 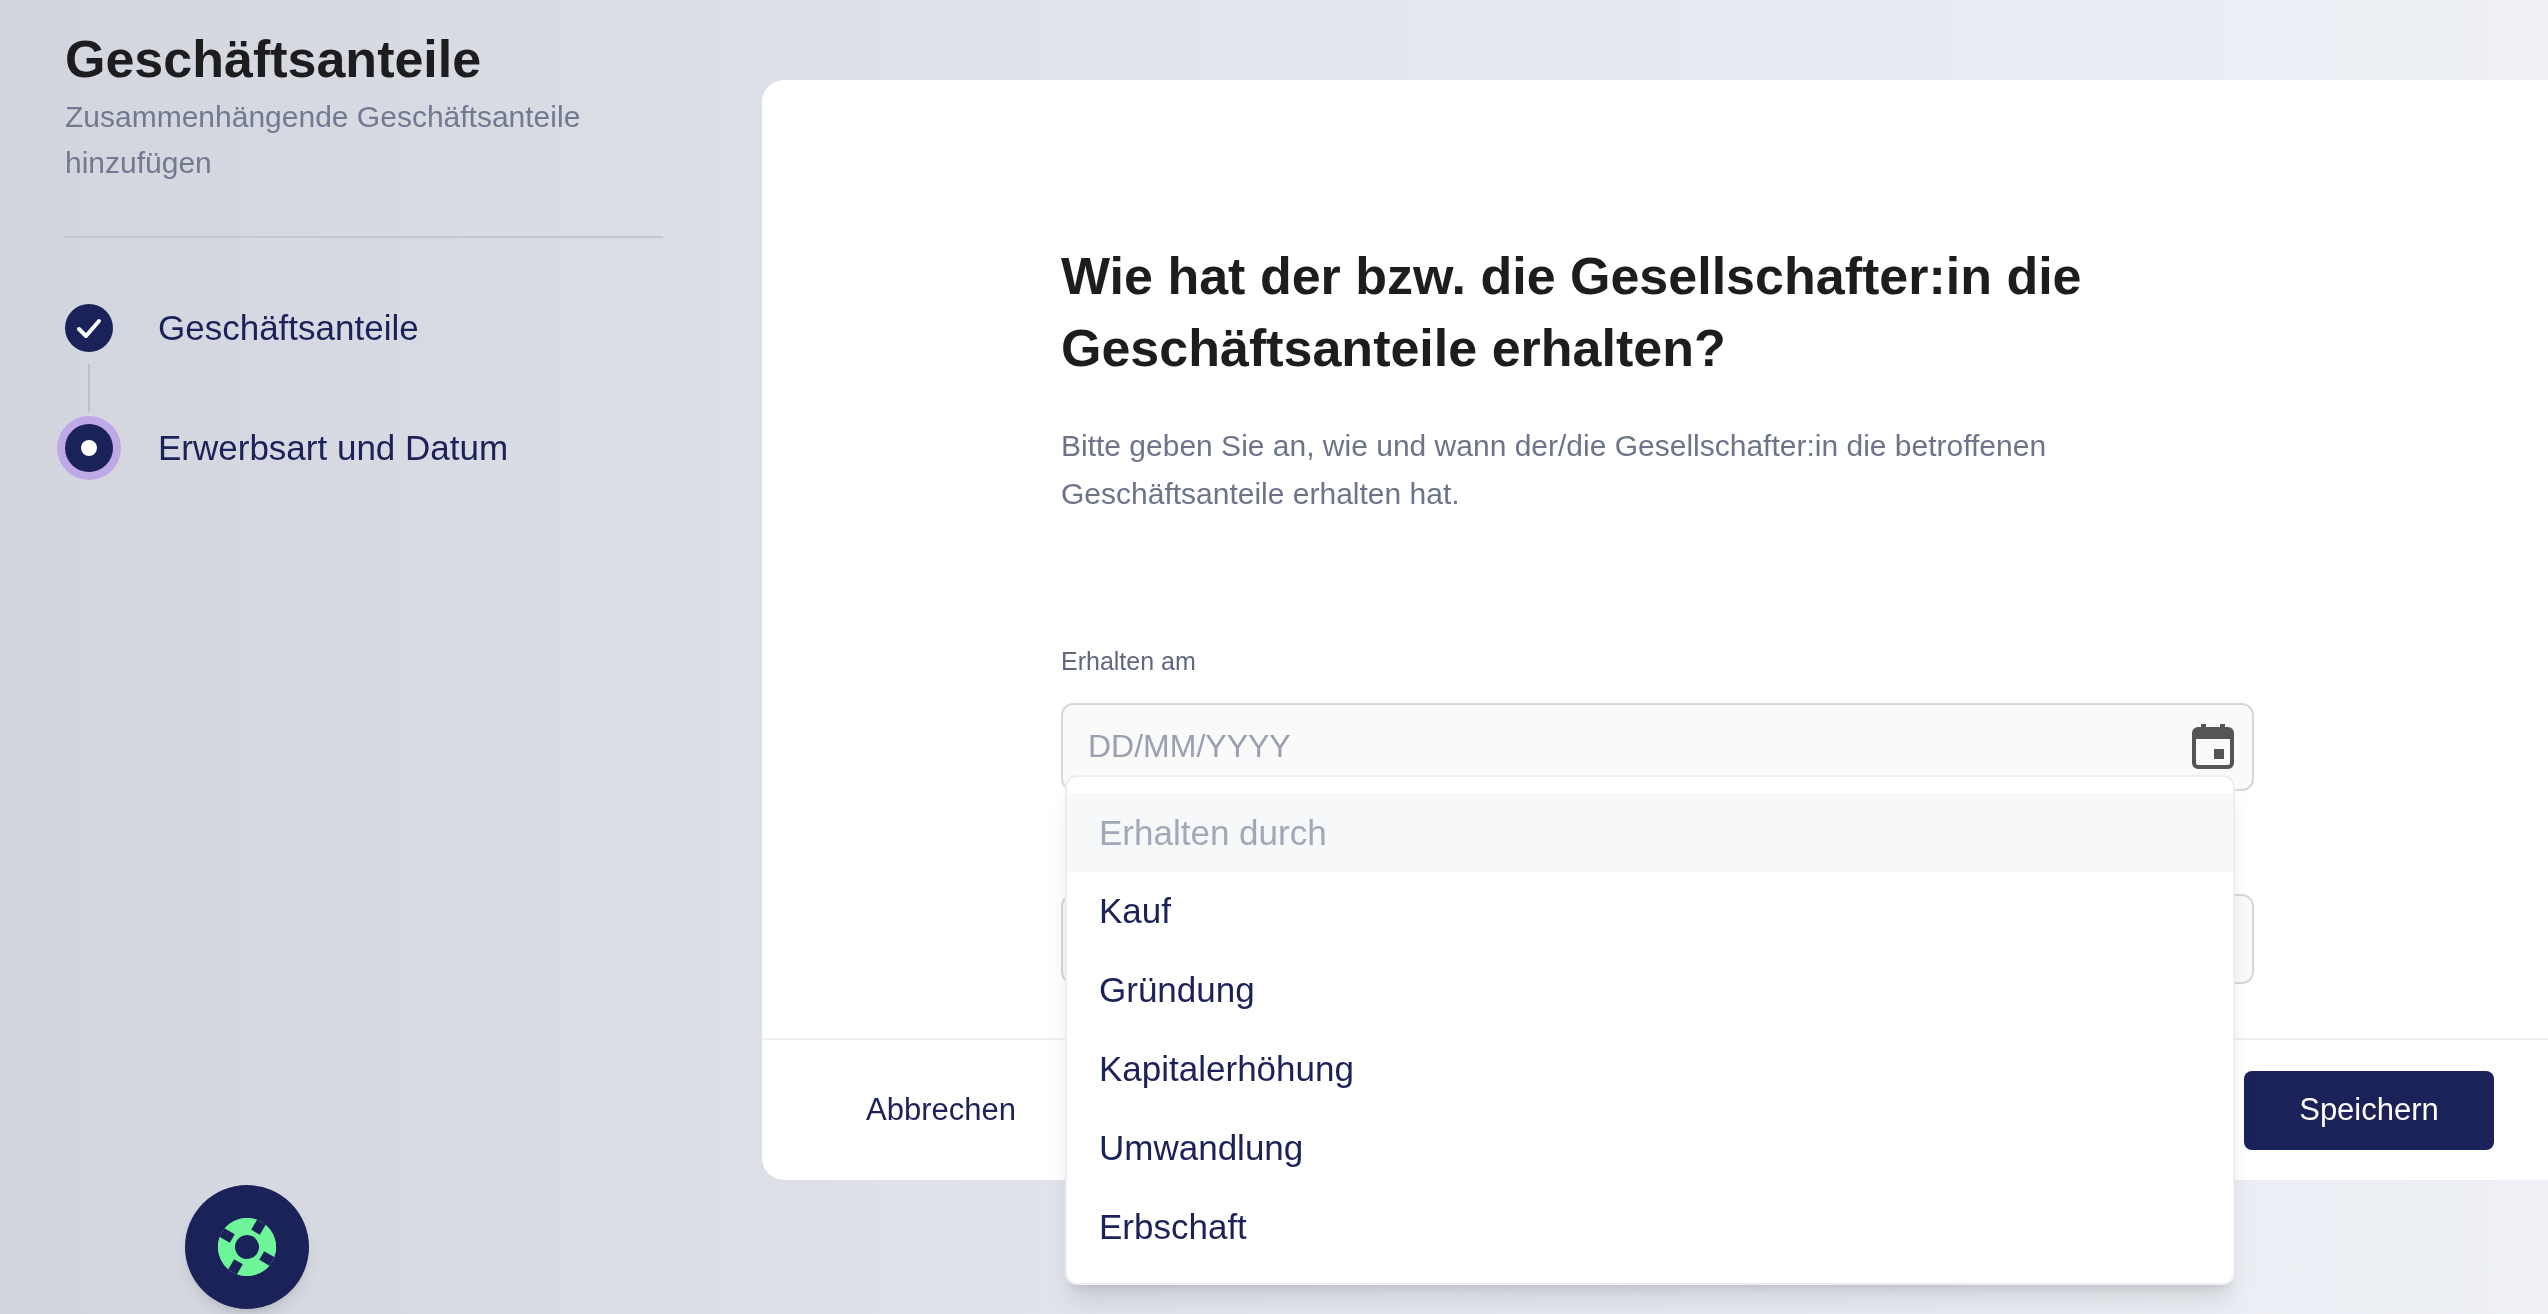 What do you see at coordinates (288, 328) in the screenshot?
I see `step-label: Geschäftsanteile` at bounding box center [288, 328].